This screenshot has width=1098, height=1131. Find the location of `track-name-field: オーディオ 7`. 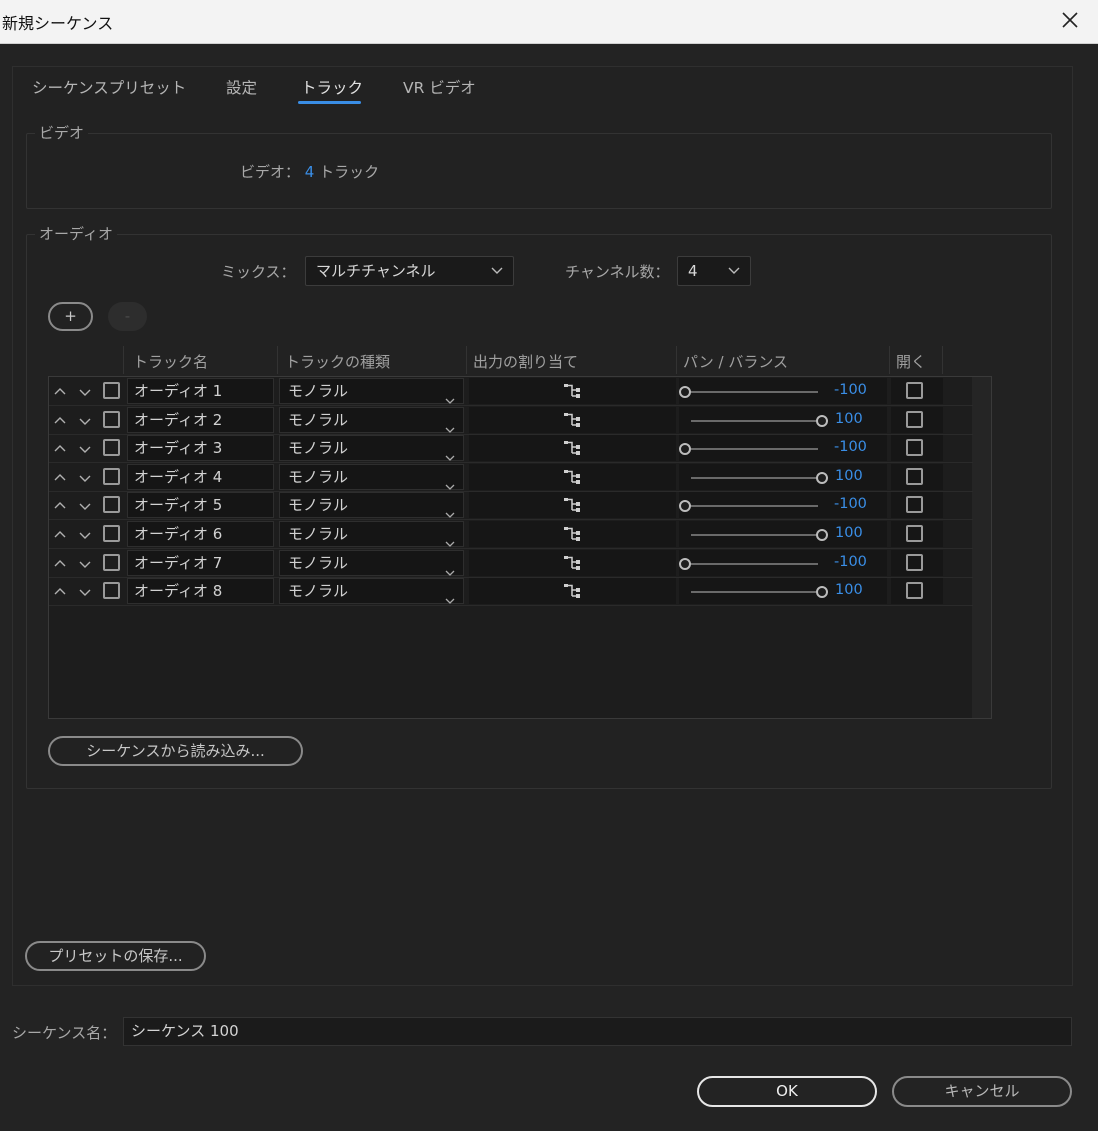

track-name-field: オーディオ 7 is located at coordinates (200, 562).